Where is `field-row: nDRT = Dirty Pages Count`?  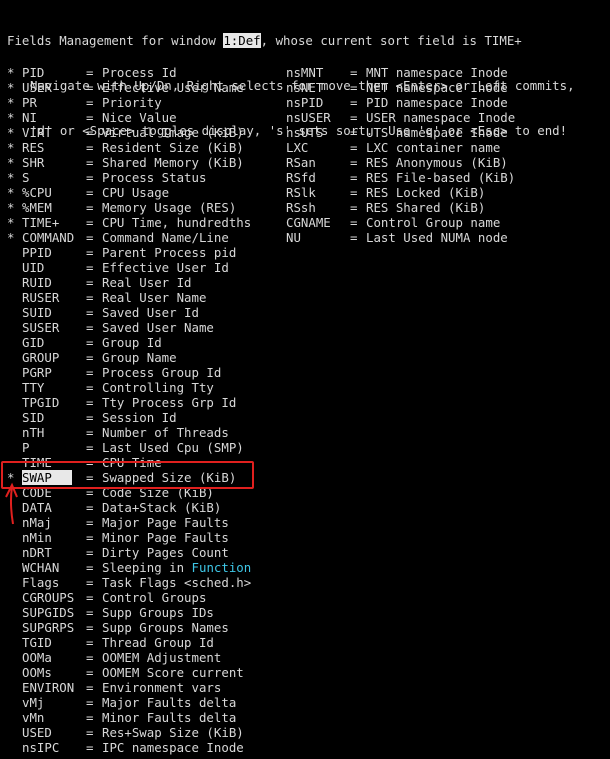 field-row: nDRT = Dirty Pages Count is located at coordinates (140, 552).